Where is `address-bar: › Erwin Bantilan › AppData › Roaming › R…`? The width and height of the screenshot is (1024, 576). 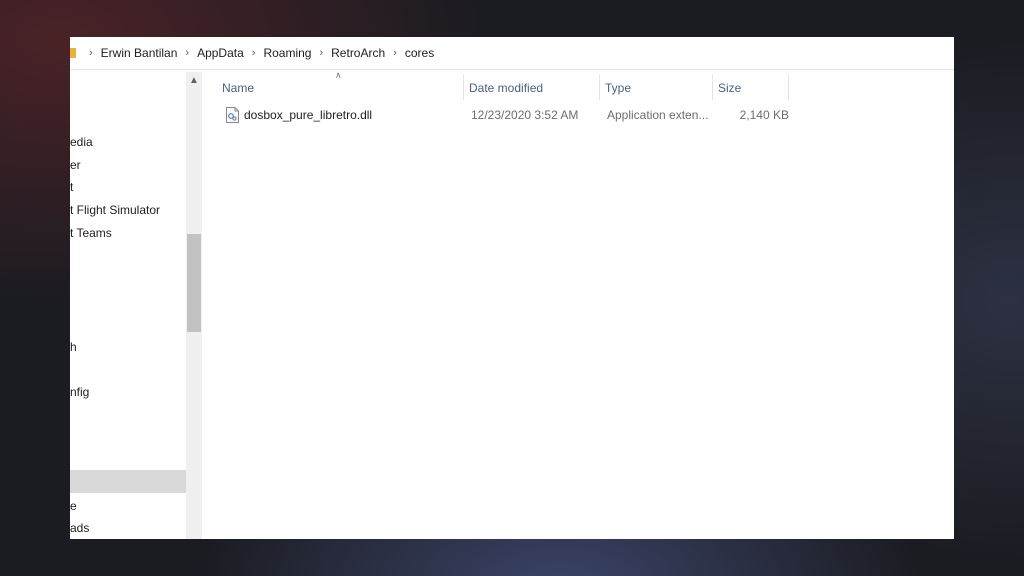 address-bar: › Erwin Bantilan › AppData › Roaming › R… is located at coordinates (512, 53).